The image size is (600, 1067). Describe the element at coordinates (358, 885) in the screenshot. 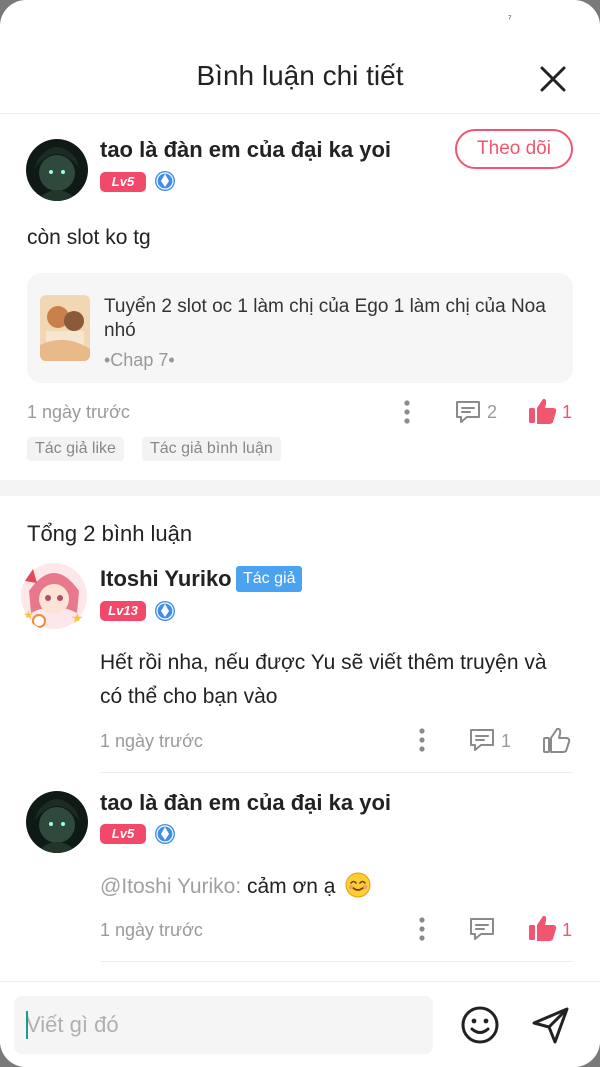

I see `smiling-emoji-icon` at that location.